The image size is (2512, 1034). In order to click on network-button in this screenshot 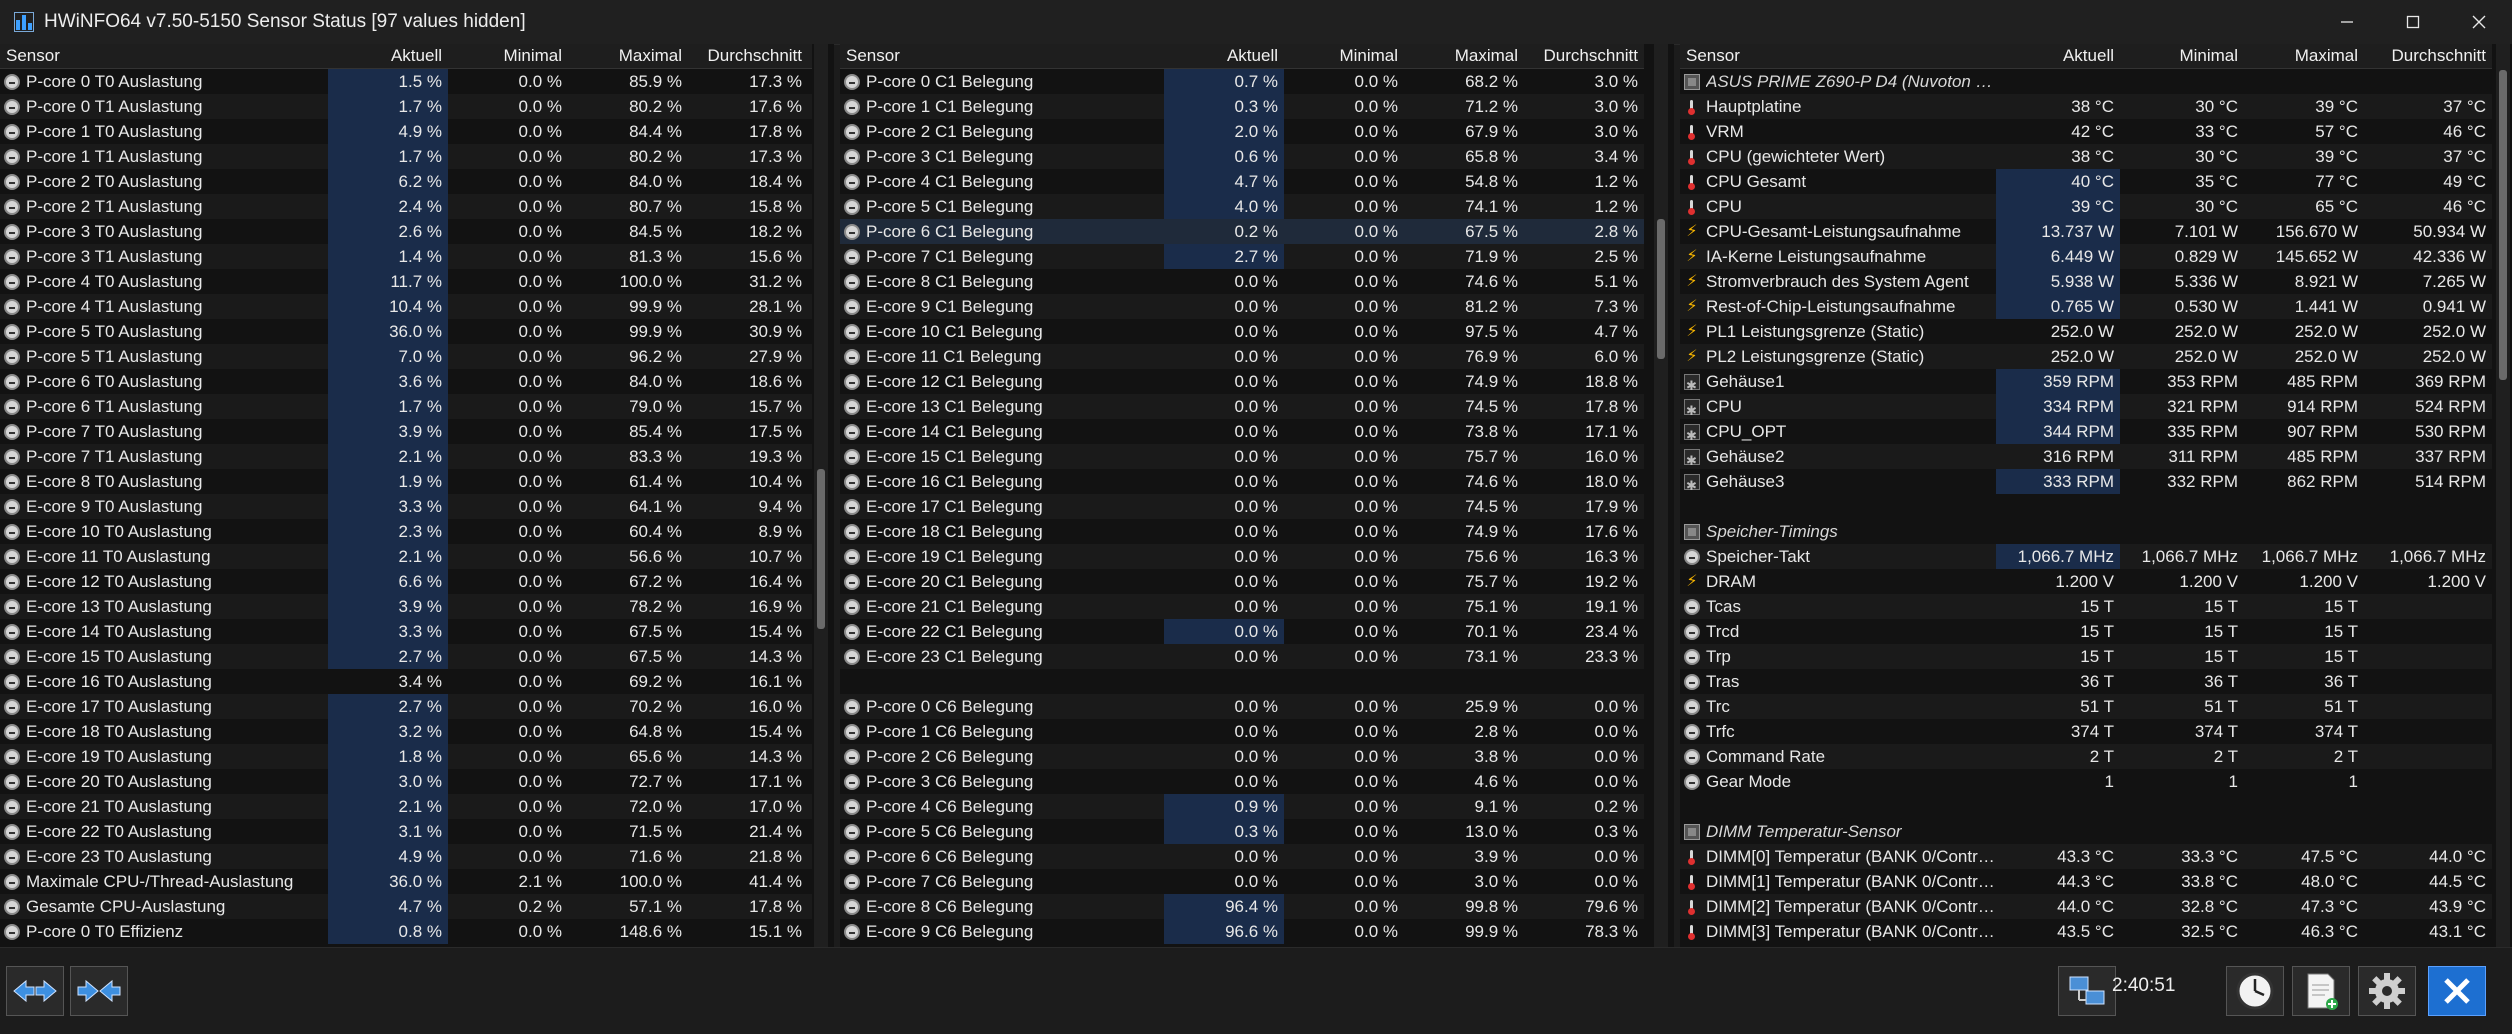, I will do `click(2087, 991)`.